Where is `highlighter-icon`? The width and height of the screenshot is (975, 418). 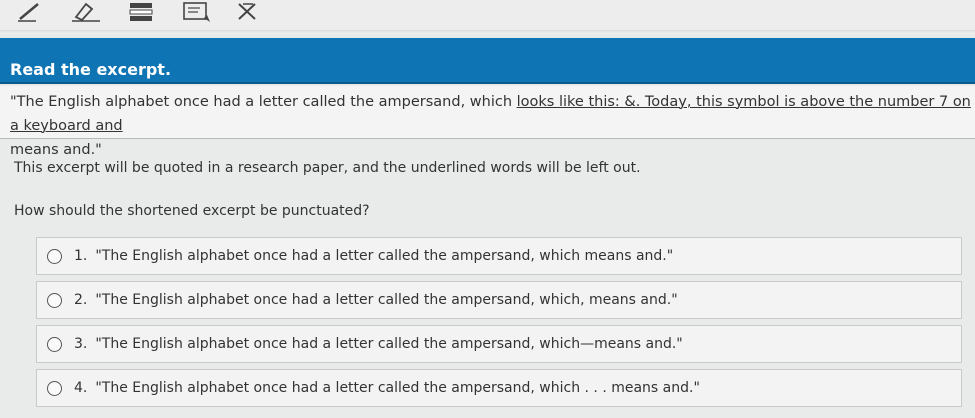
highlighter-icon is located at coordinates (86, 12).